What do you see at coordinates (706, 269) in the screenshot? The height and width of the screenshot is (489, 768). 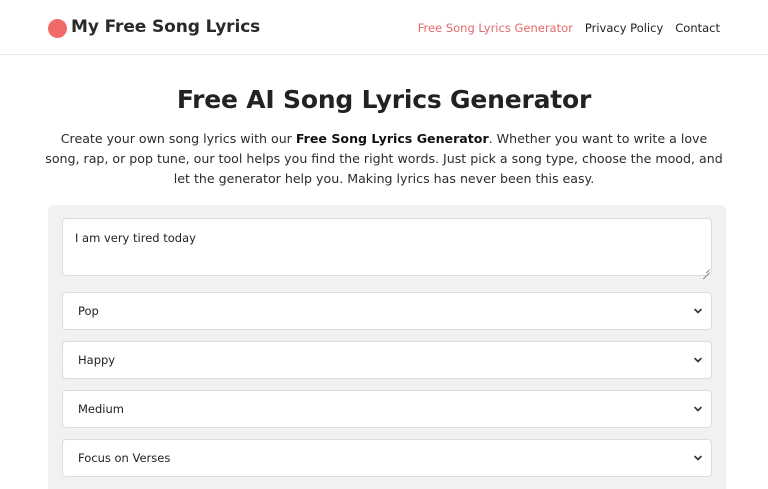 I see `resize-handle-icon` at bounding box center [706, 269].